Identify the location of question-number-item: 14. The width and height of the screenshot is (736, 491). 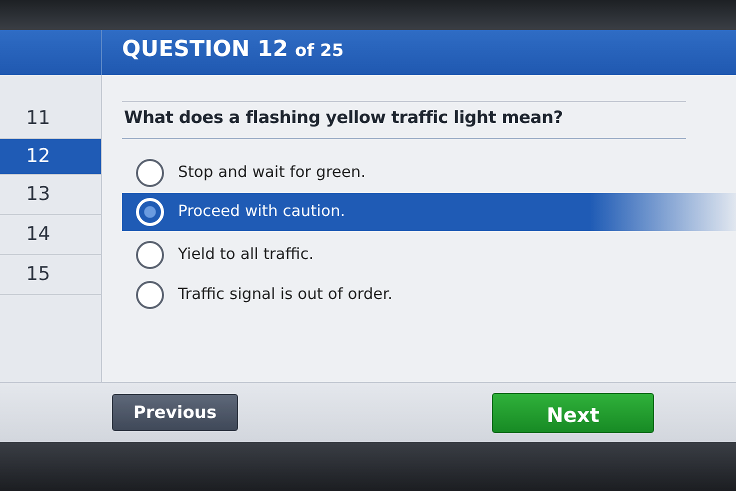
(50, 235).